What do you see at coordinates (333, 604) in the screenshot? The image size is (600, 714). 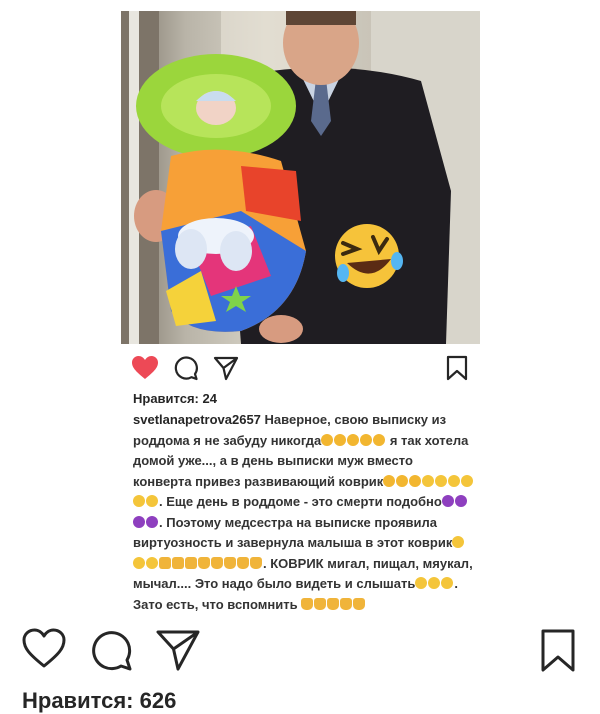 I see `thumbs-emoji-row` at bounding box center [333, 604].